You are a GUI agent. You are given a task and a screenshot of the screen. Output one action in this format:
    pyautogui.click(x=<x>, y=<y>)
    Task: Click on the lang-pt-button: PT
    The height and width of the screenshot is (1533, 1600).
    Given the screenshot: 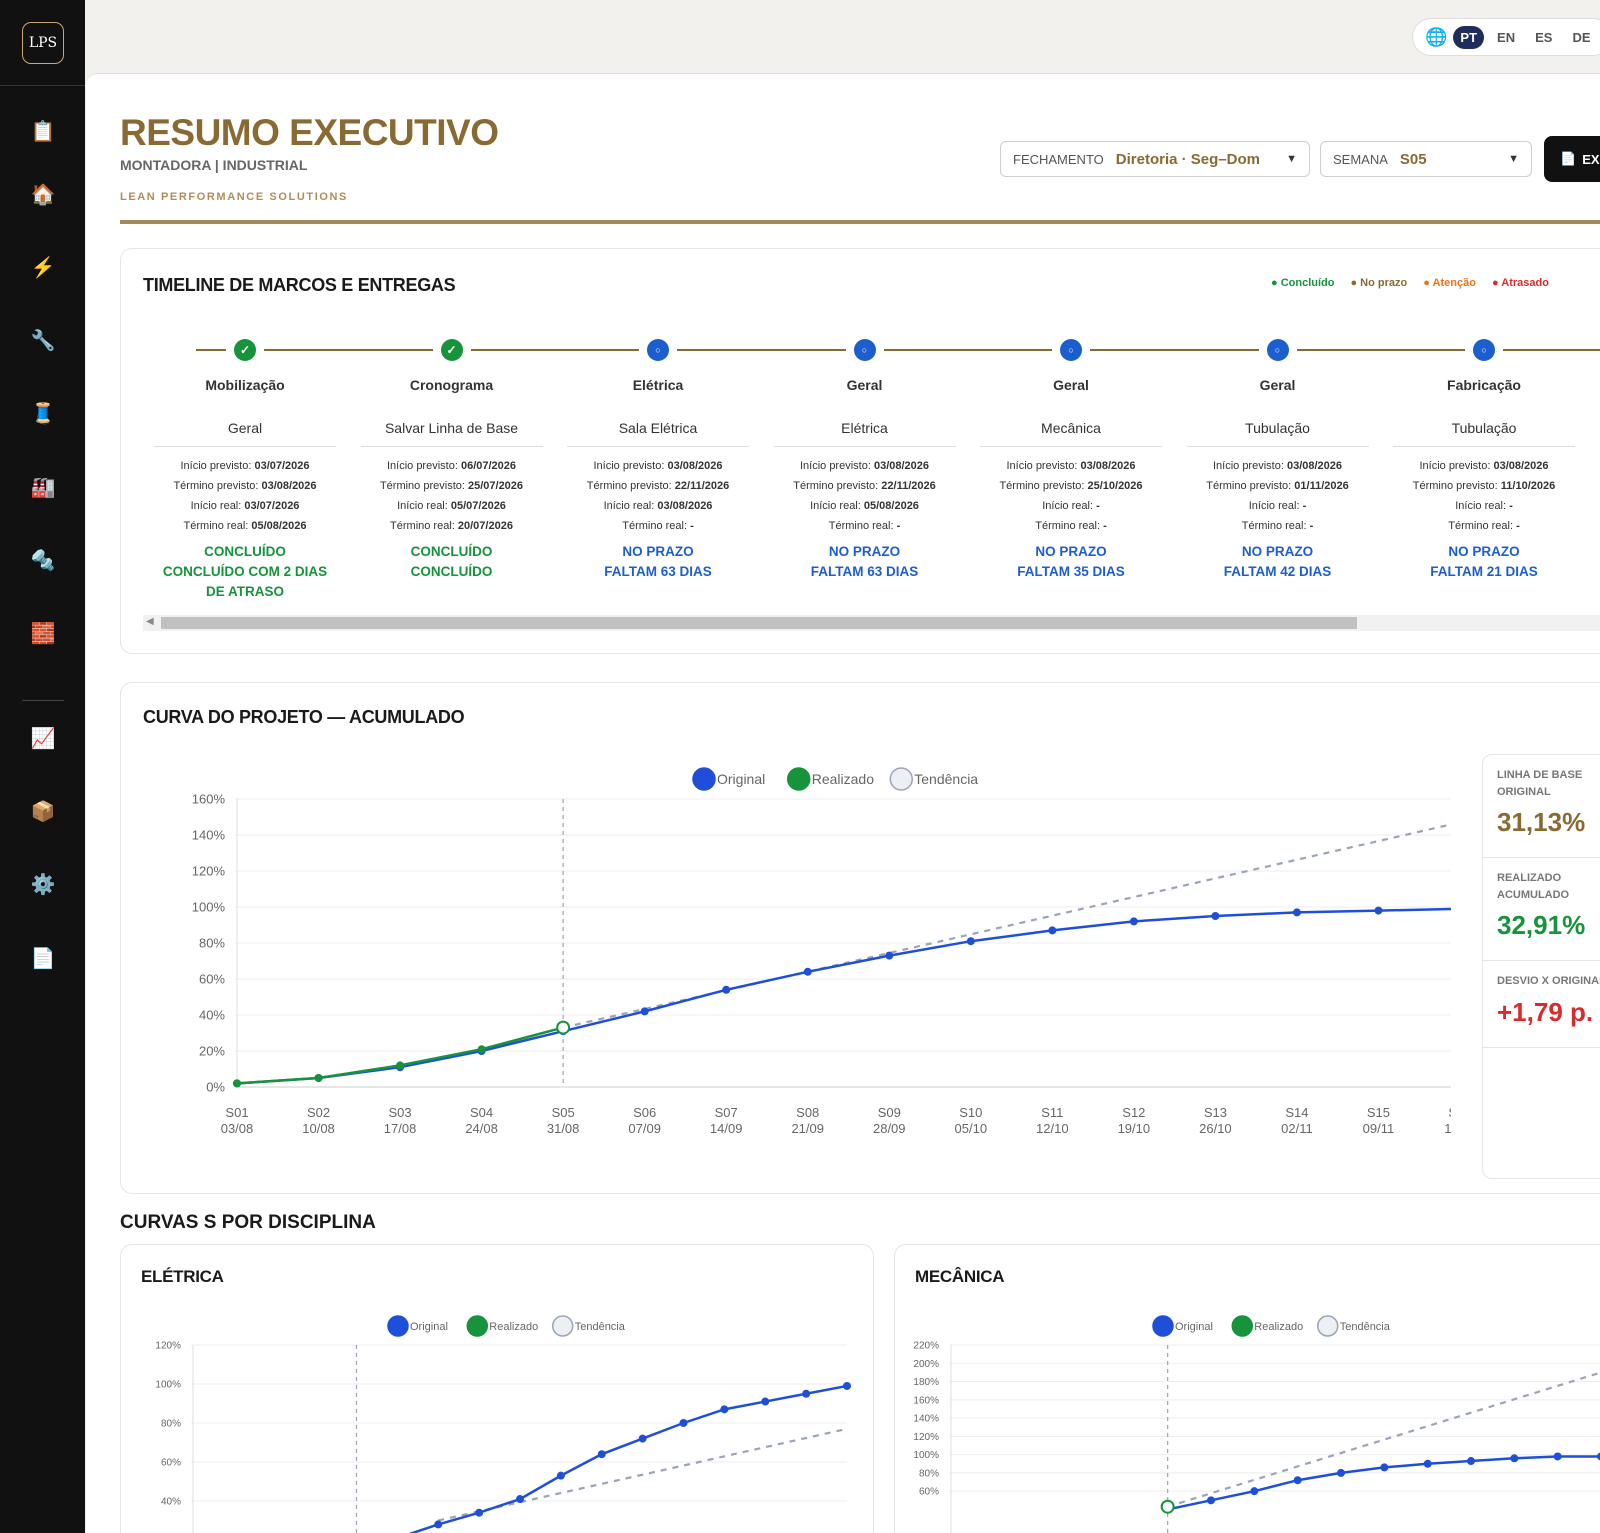 What is the action you would take?
    pyautogui.click(x=1469, y=37)
    